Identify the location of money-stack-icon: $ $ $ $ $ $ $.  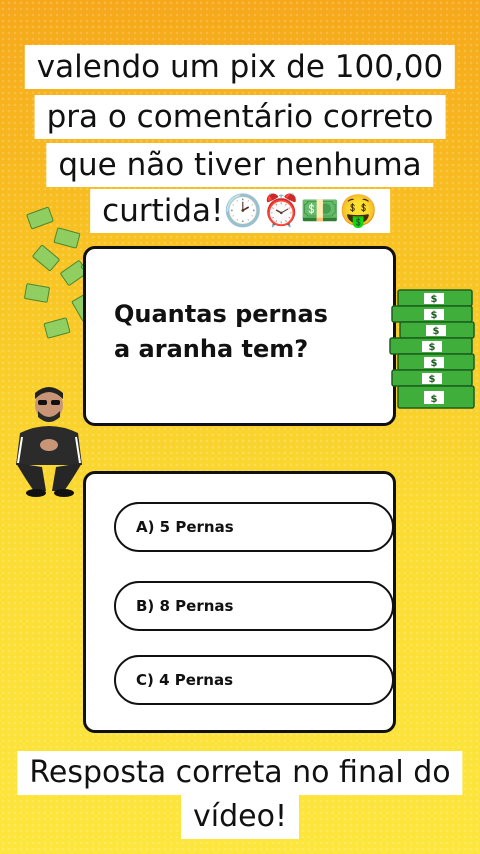
(432, 349).